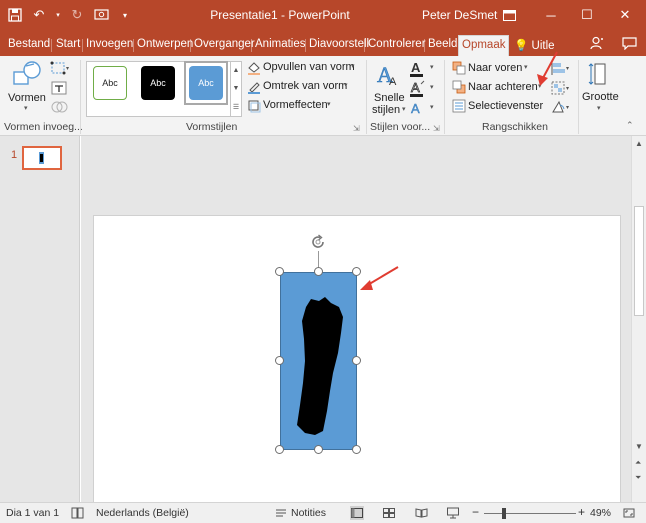 The width and height of the screenshot is (646, 523). Describe the element at coordinates (638, 478) in the screenshot. I see `next-slide-icon: ⏷` at that location.